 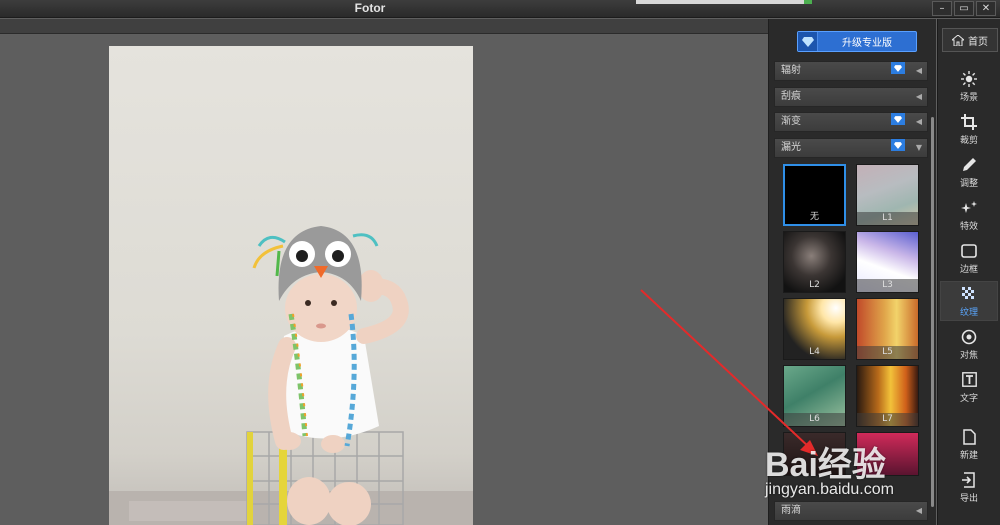 I want to click on baidu-watermark: Bai经验 jingyan.baidu.com, so click(x=880, y=472).